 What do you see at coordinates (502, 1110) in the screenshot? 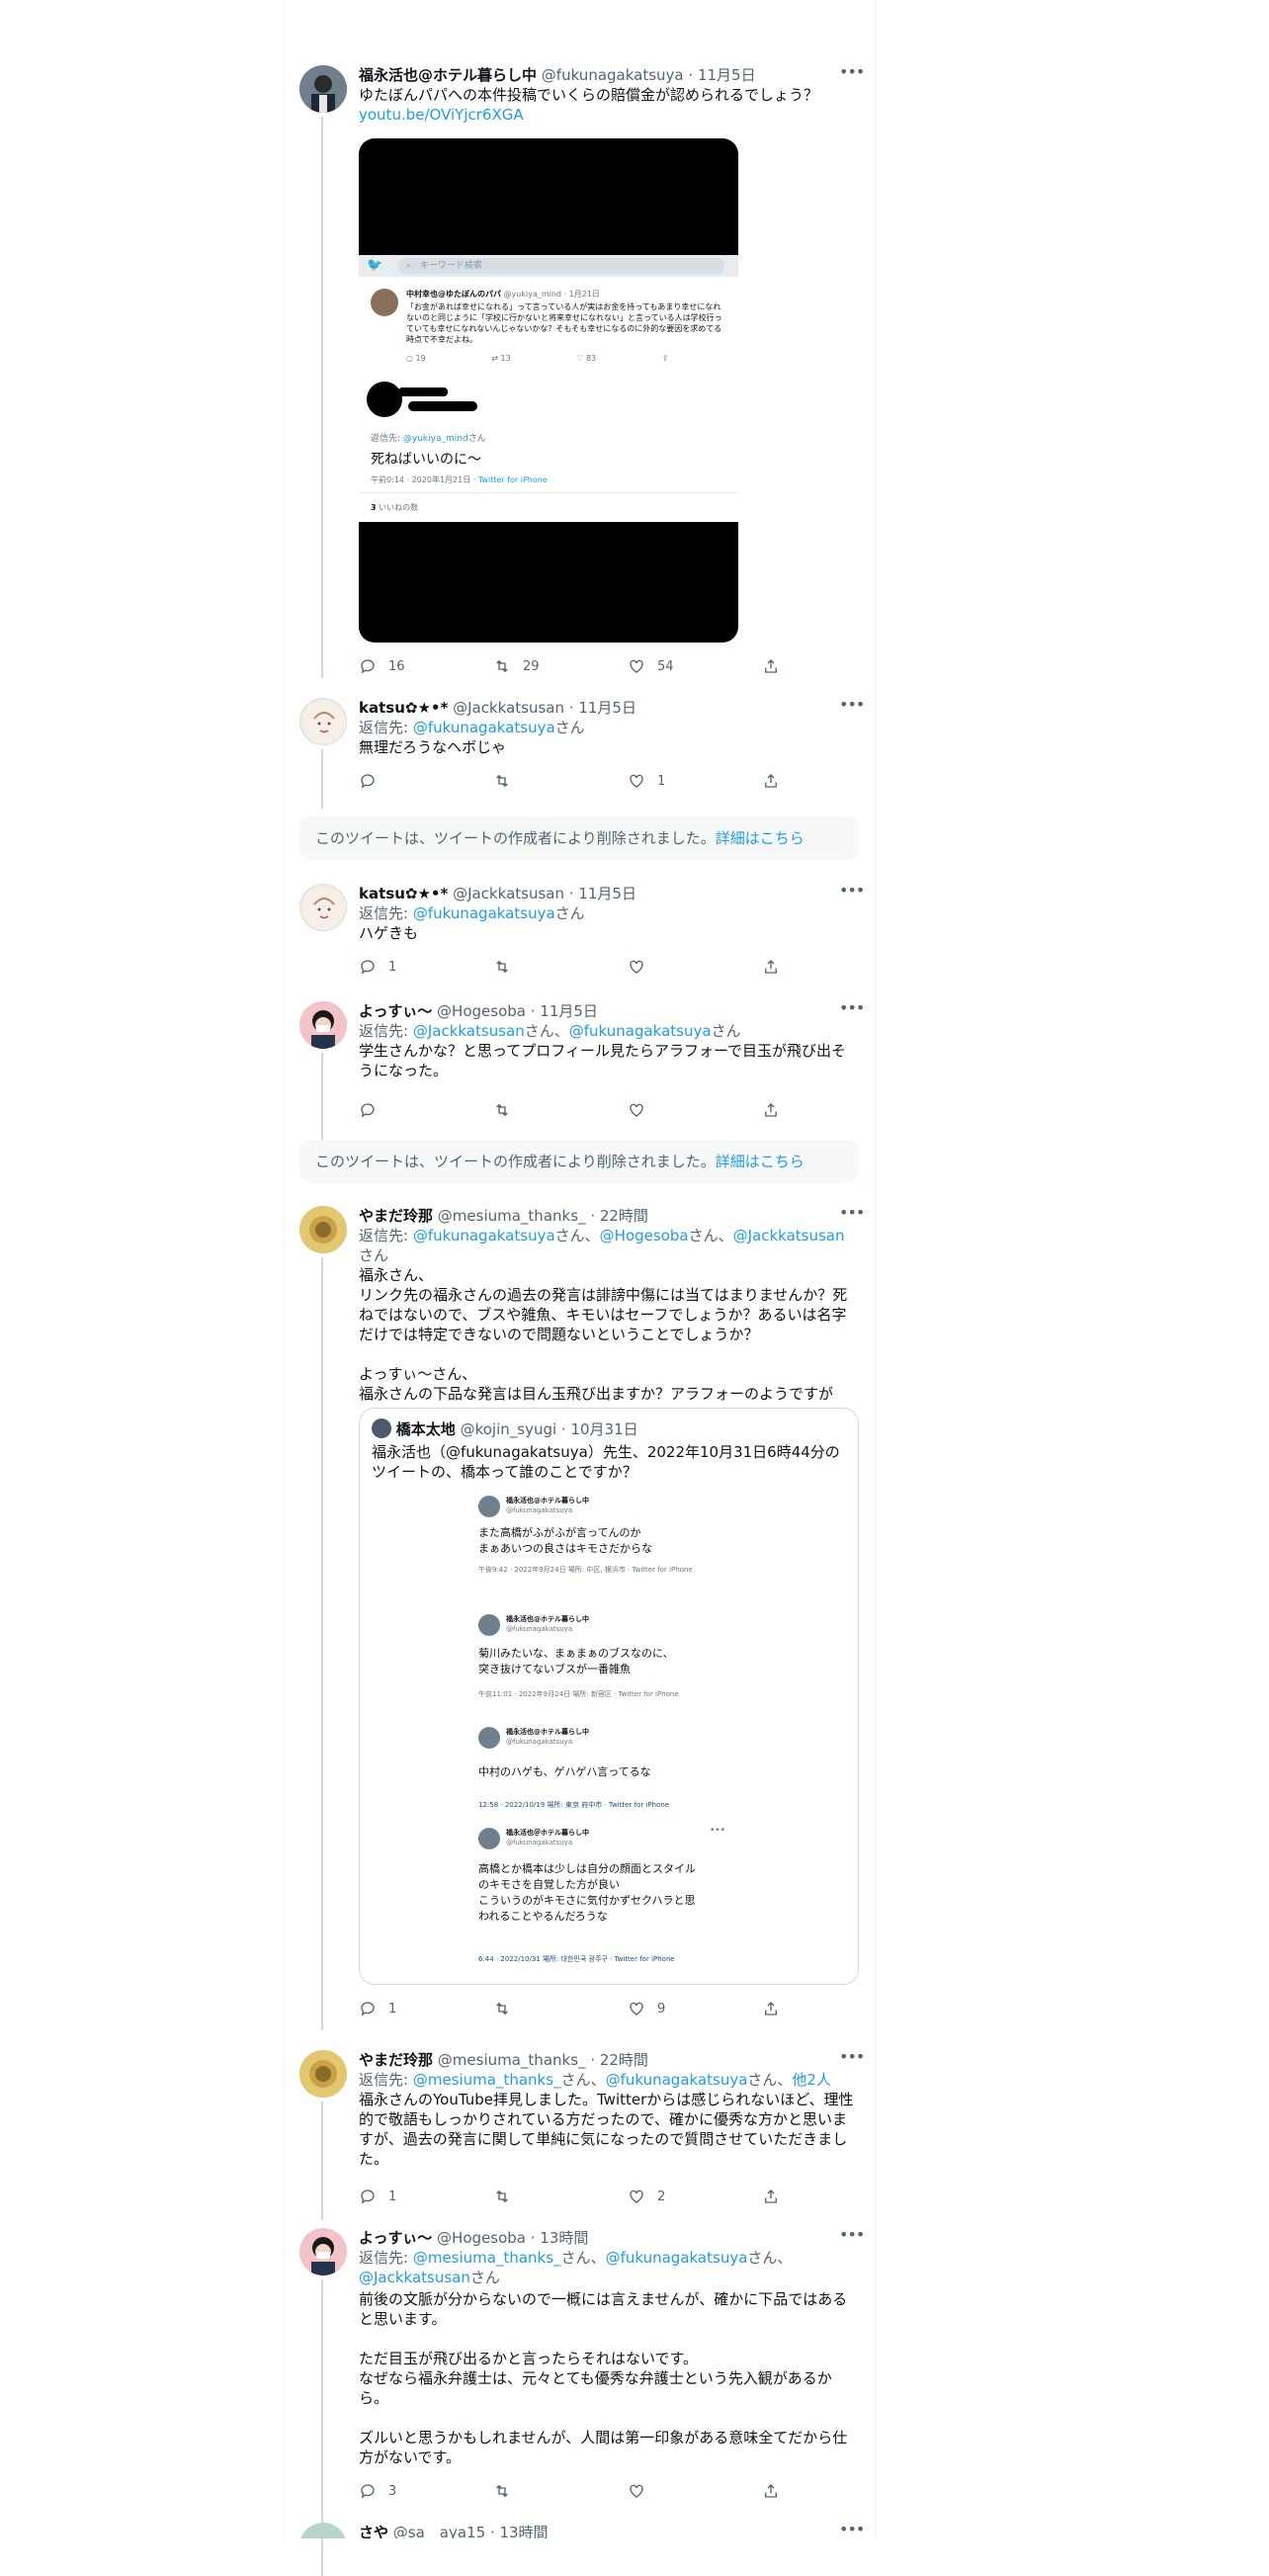
I see `retweet-icon` at bounding box center [502, 1110].